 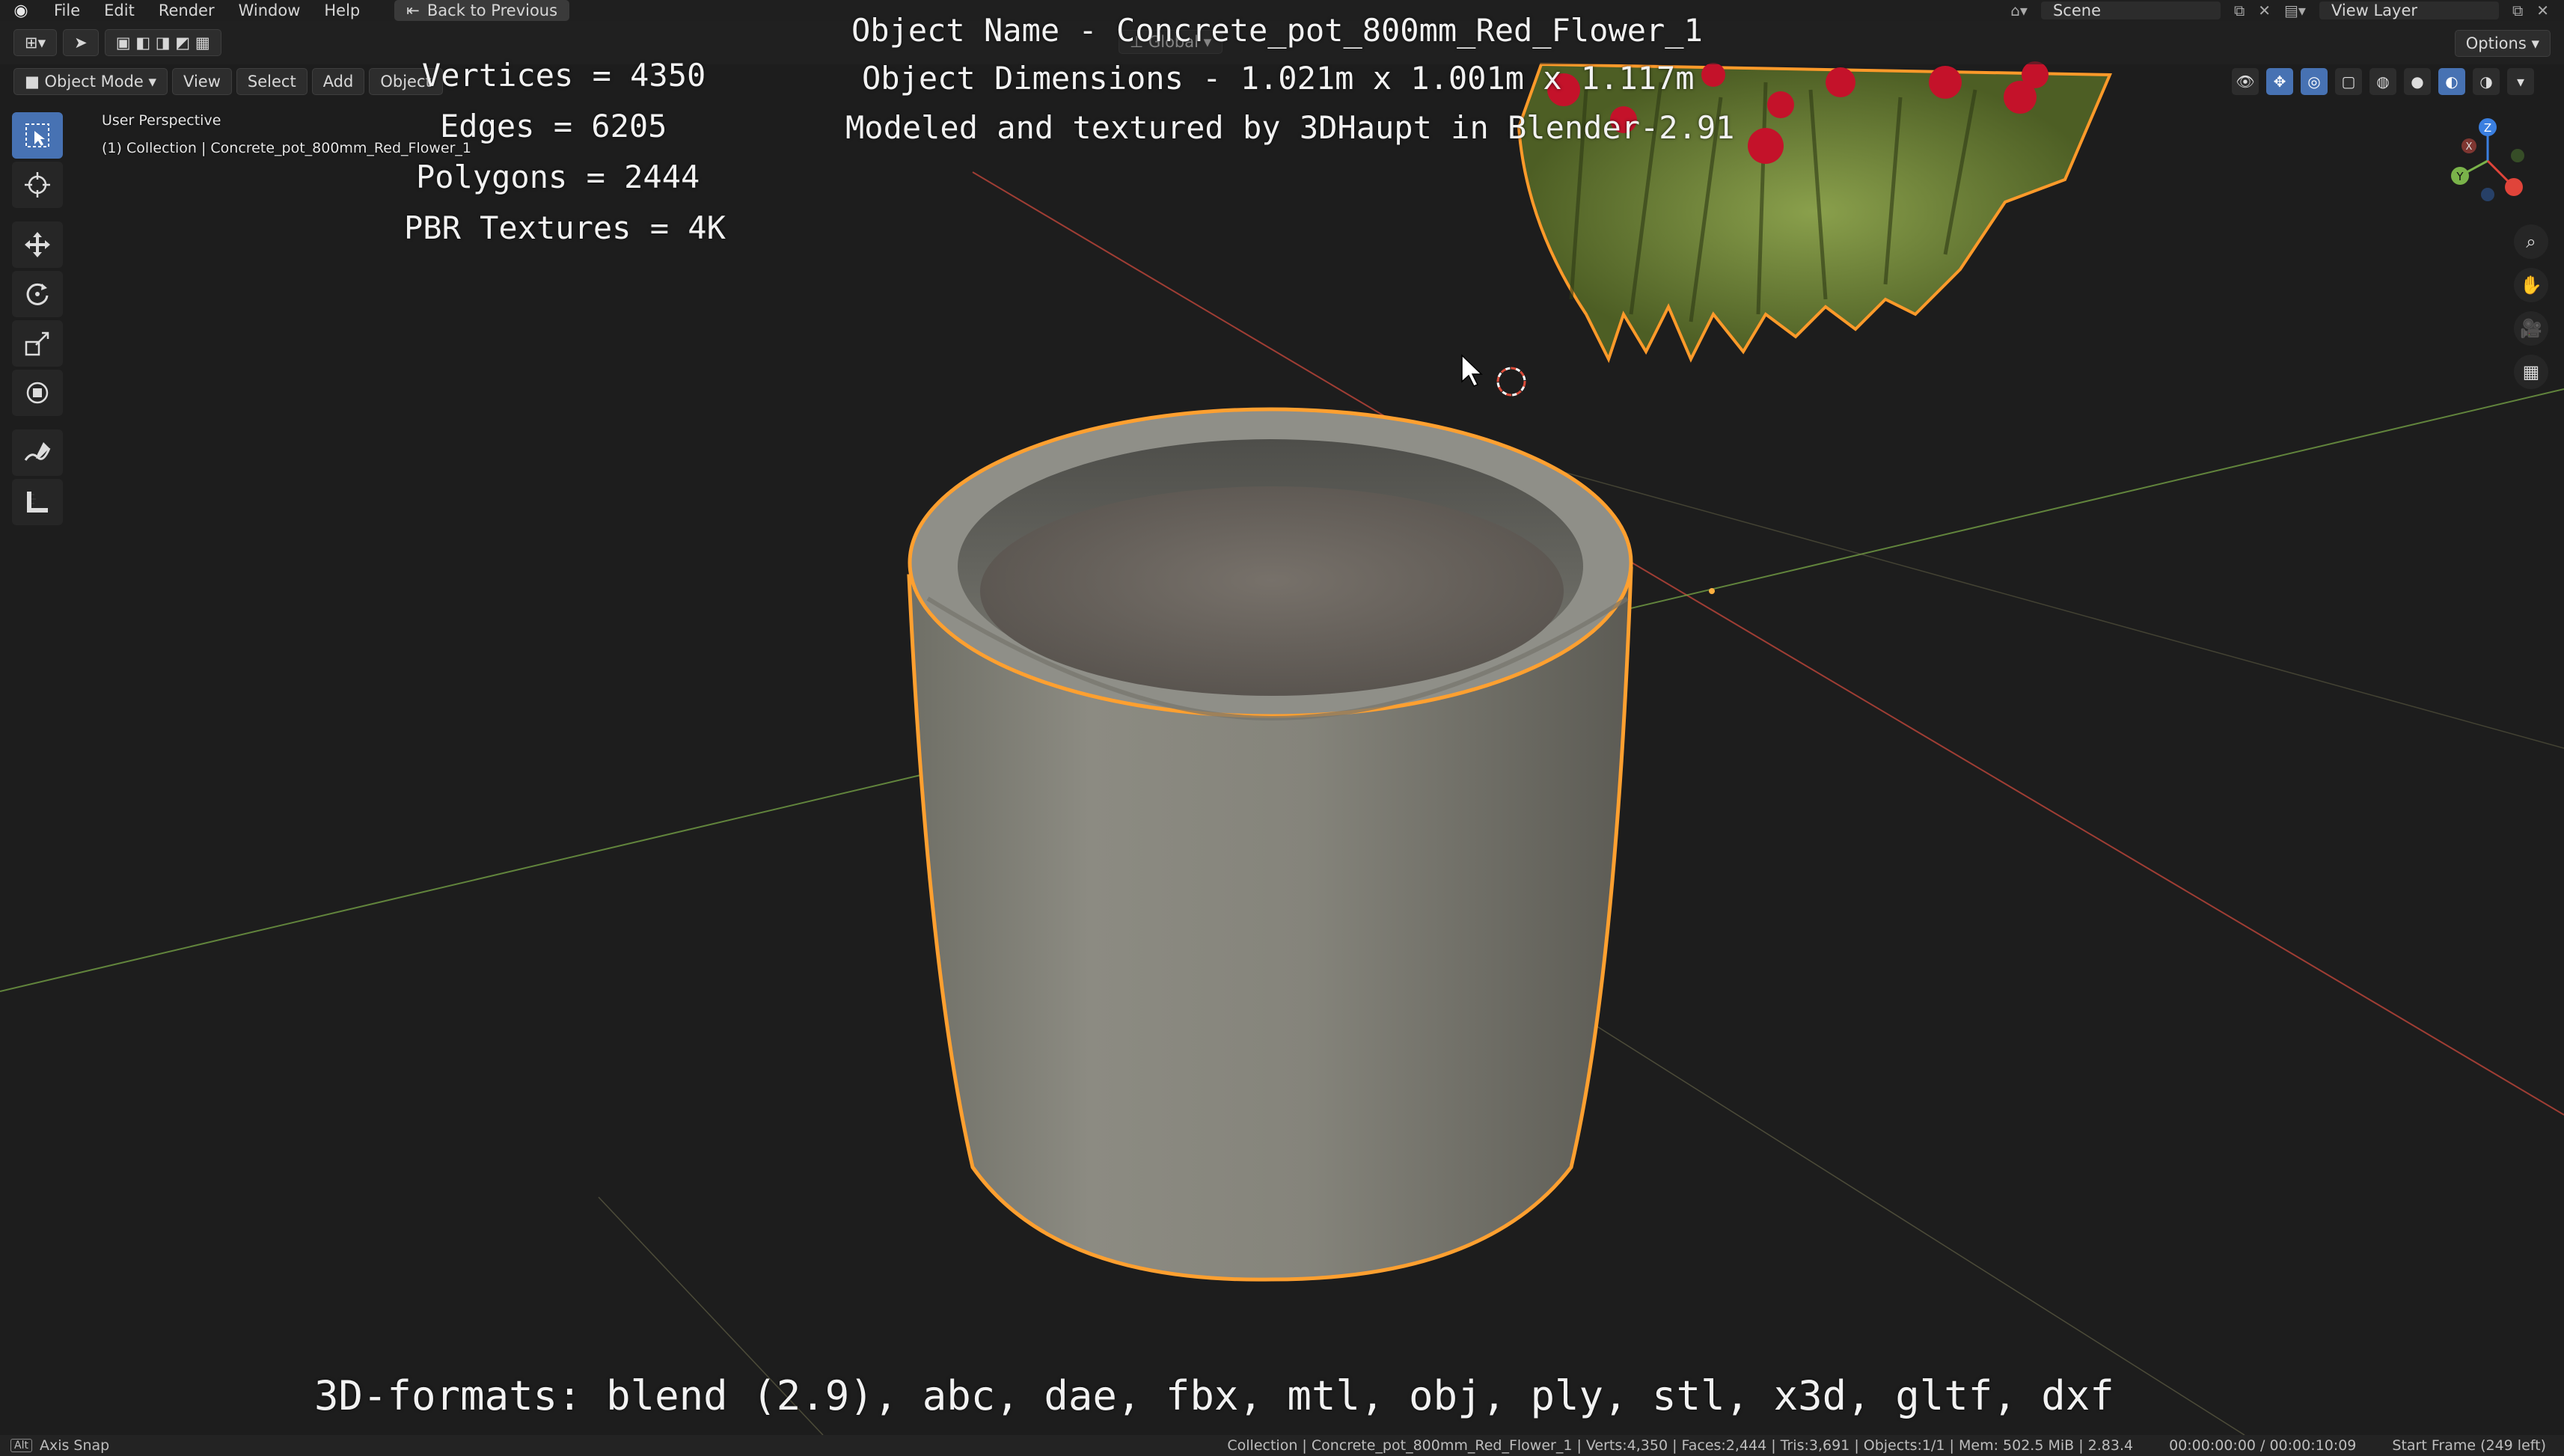 What do you see at coordinates (2487, 160) in the screenshot?
I see `navigation-gizmo: Z Y X` at bounding box center [2487, 160].